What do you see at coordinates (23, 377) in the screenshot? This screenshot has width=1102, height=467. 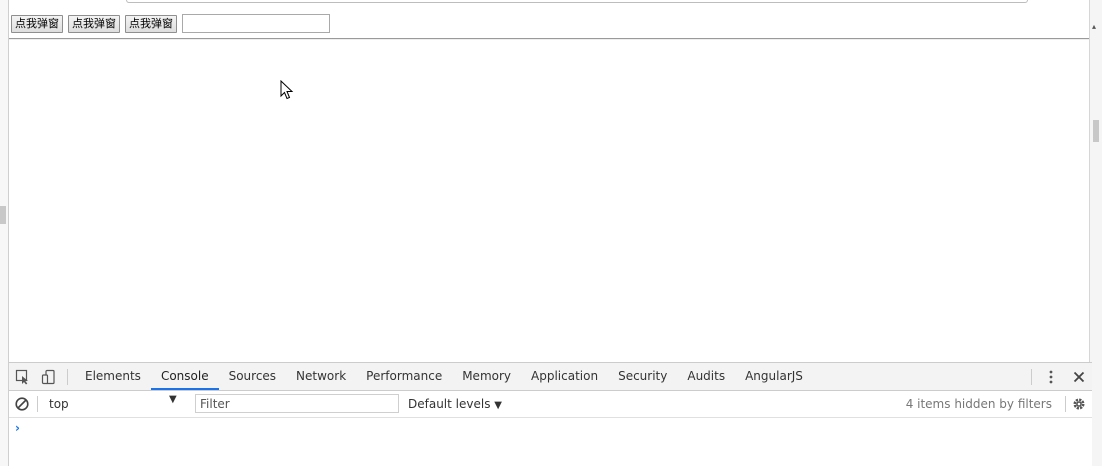 I see `inspect-element-icon` at bounding box center [23, 377].